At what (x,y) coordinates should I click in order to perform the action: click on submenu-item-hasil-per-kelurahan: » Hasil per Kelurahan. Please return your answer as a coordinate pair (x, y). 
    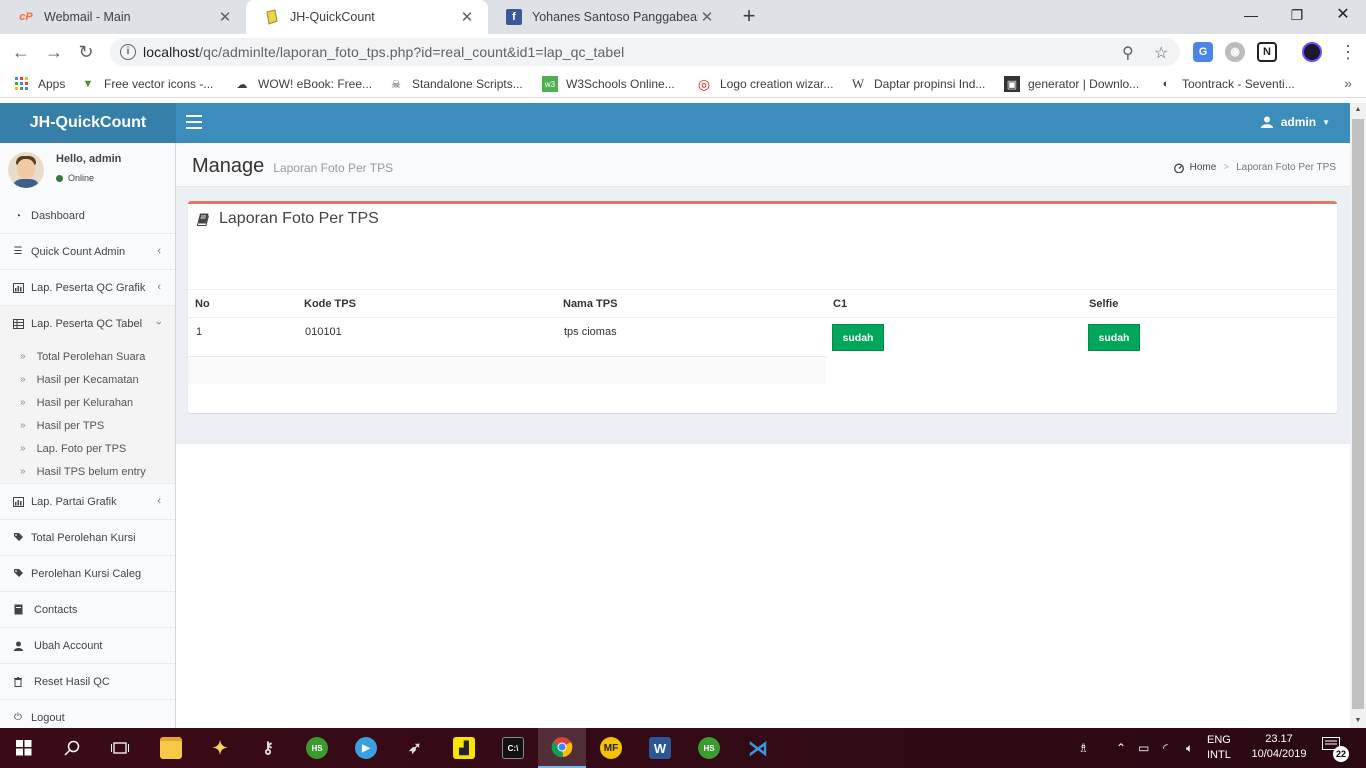
    Looking at the image, I should click on (87, 402).